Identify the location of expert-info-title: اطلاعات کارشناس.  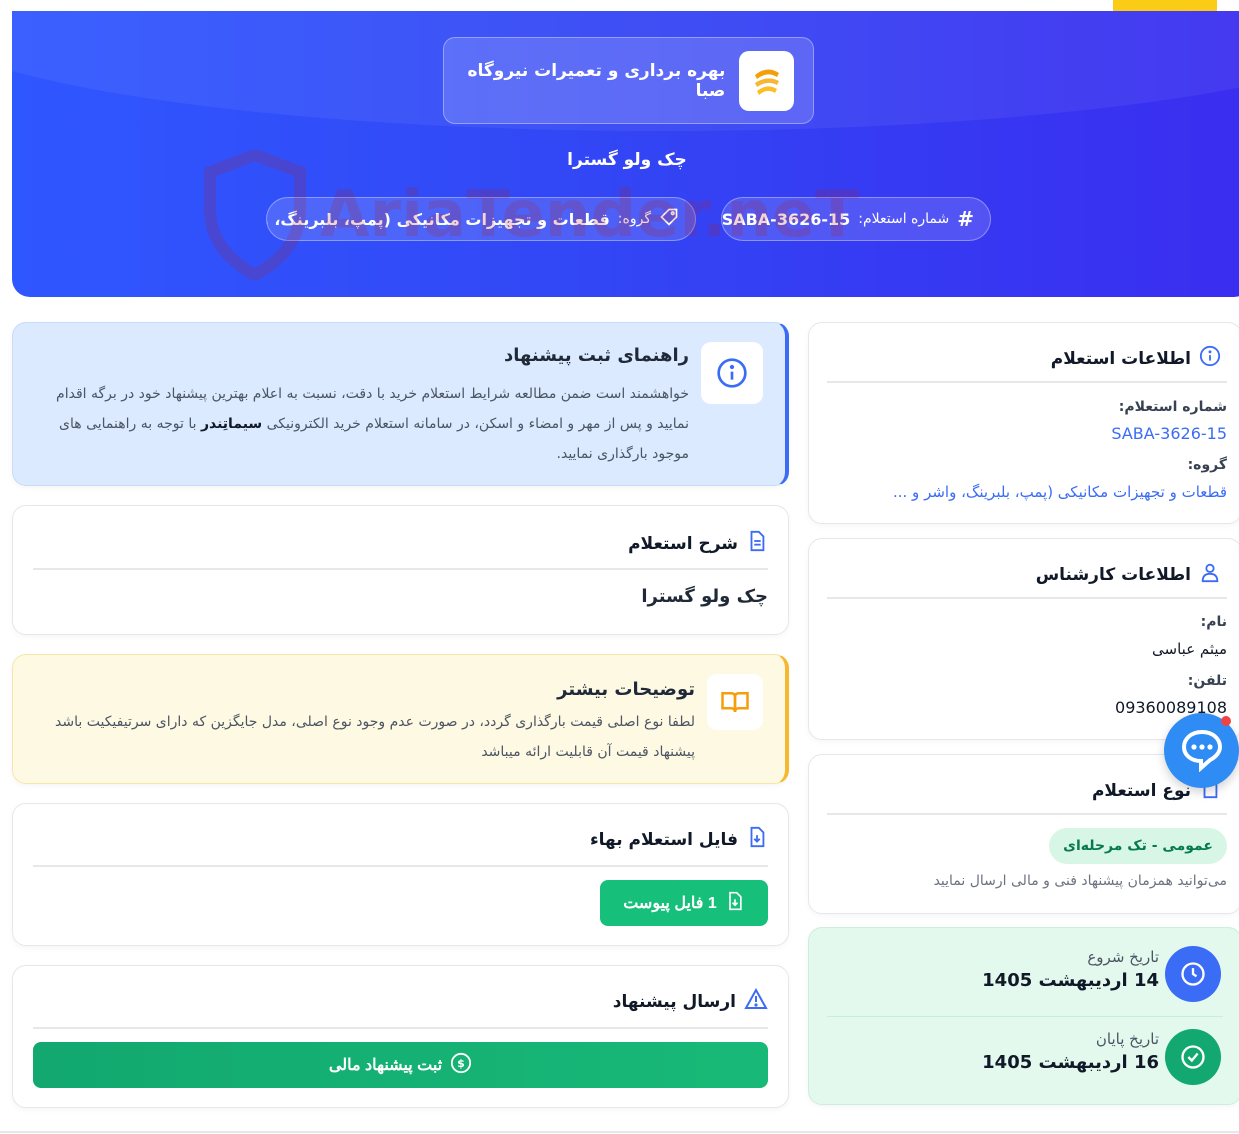
(1128, 574).